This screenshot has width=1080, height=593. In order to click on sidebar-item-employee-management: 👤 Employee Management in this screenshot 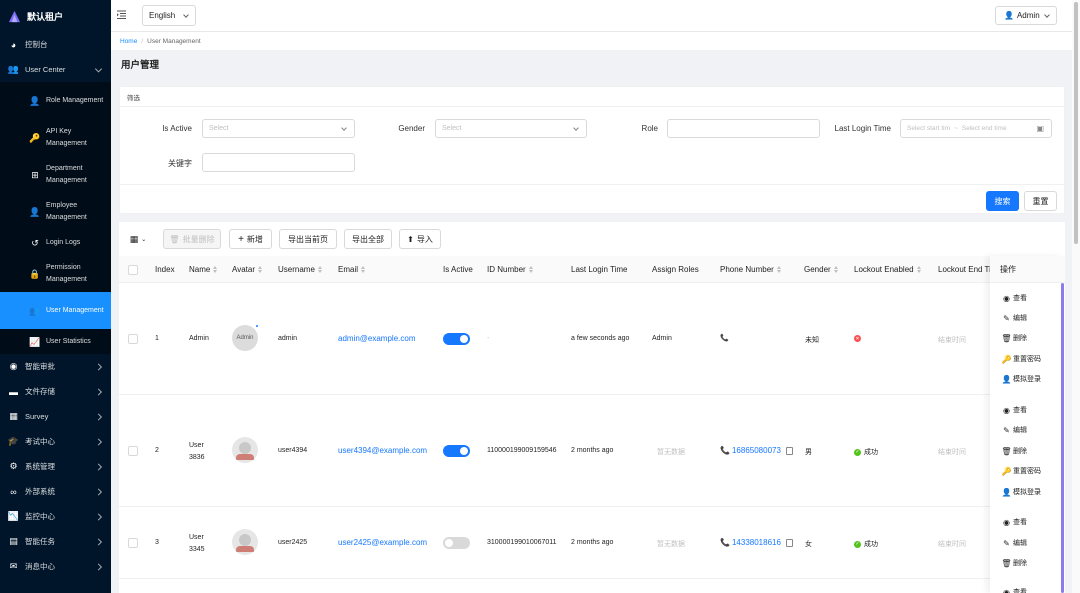, I will do `click(55, 211)`.